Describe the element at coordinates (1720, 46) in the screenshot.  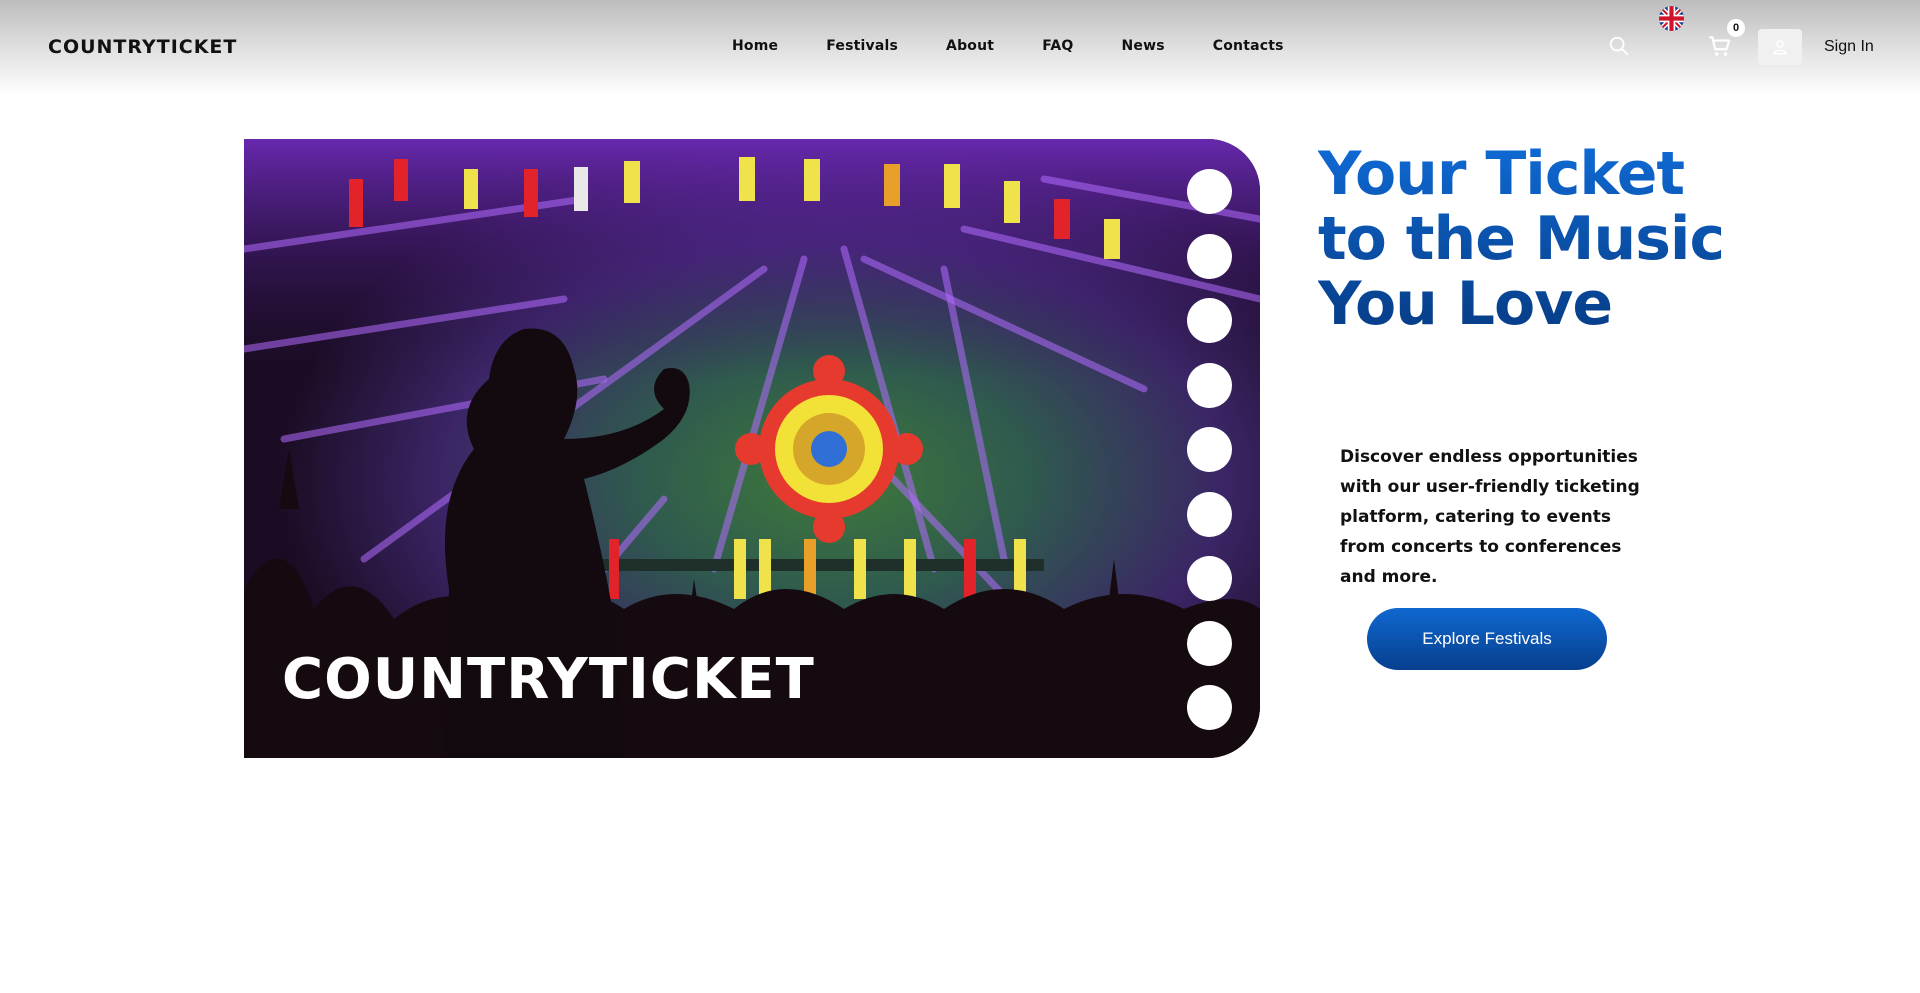
I see `cart-icon` at that location.